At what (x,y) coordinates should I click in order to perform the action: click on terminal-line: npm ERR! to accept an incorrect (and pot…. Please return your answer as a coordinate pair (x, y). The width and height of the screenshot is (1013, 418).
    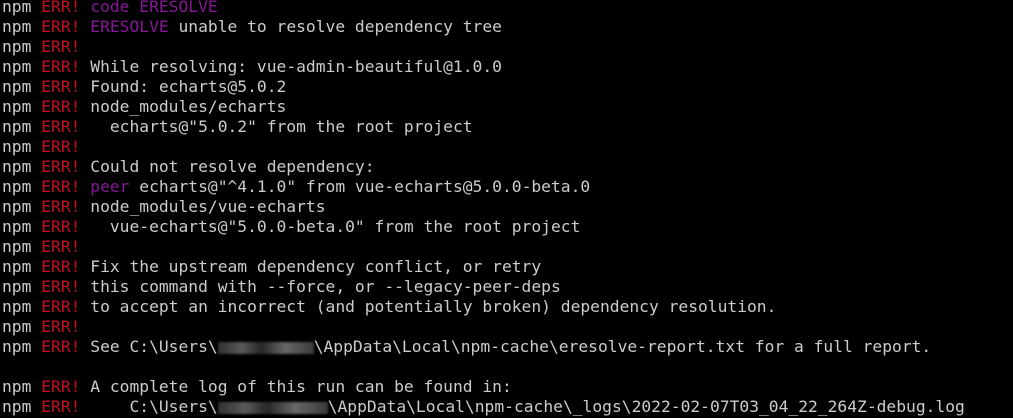
    Looking at the image, I should click on (507, 307).